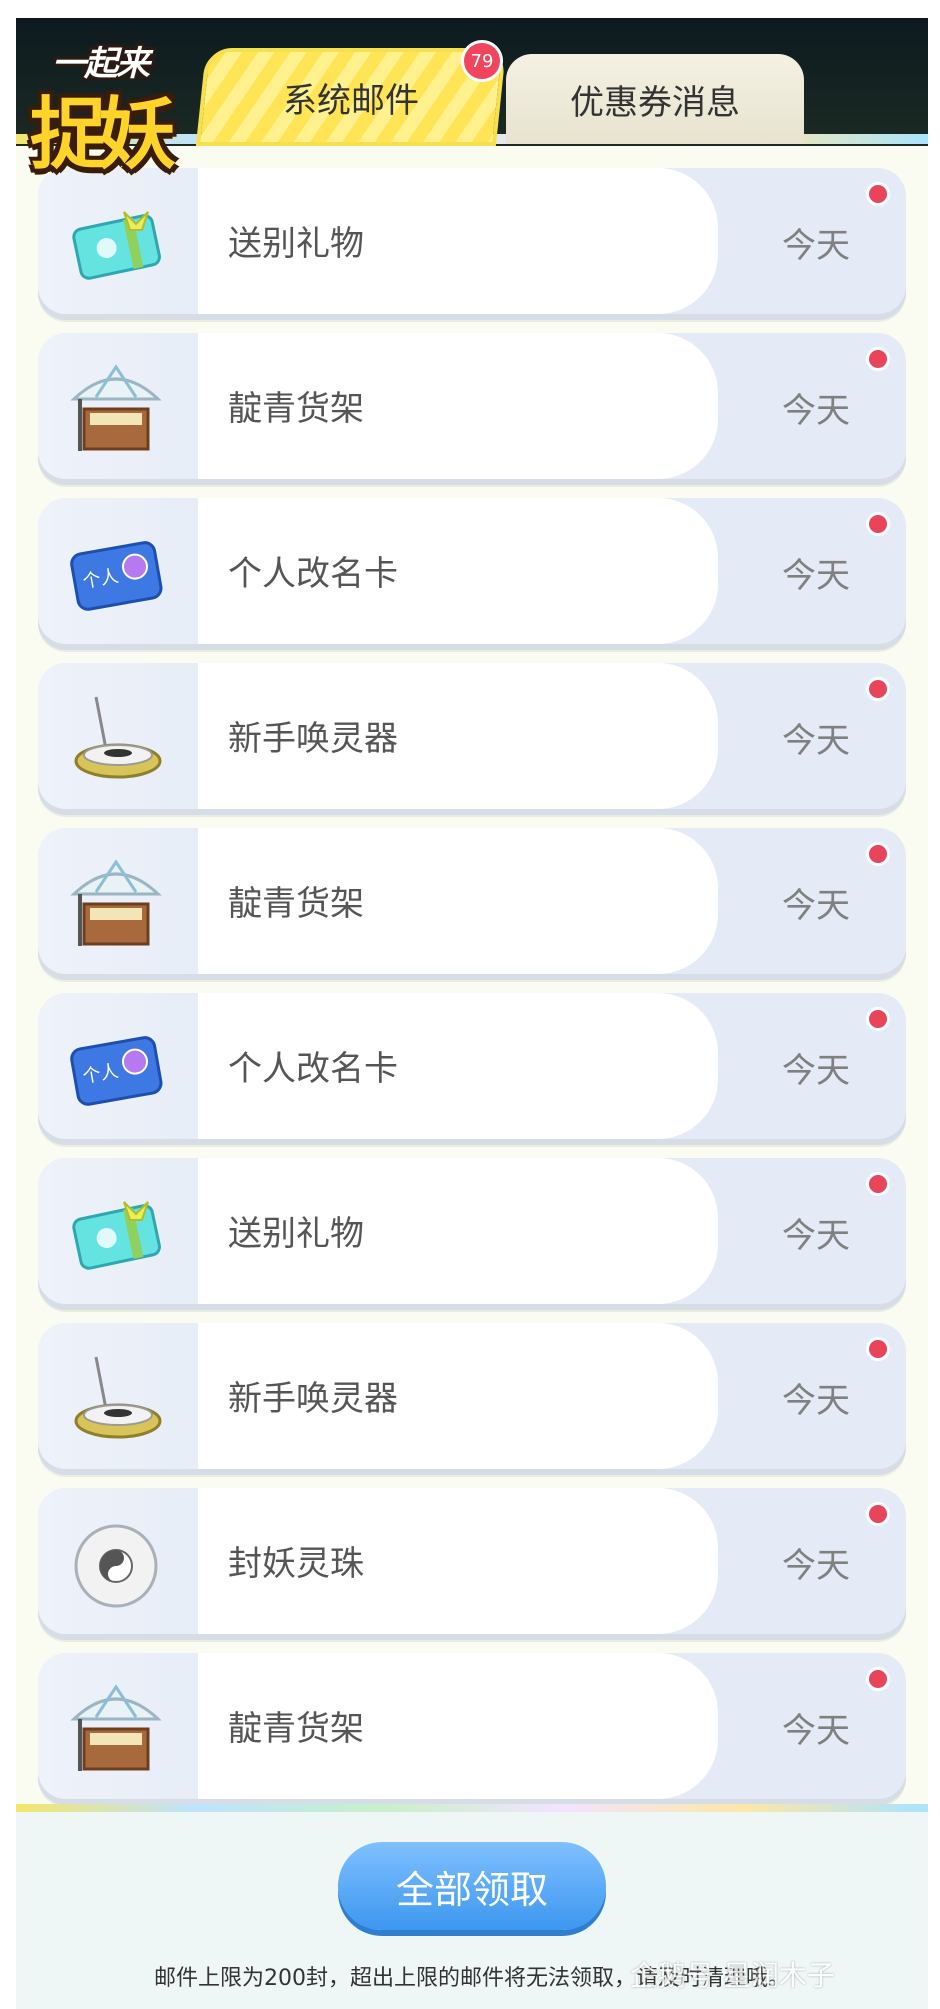 The width and height of the screenshot is (940, 2009). Describe the element at coordinates (351, 100) in the screenshot. I see `tab-system-mail-label: 系统邮件` at that location.